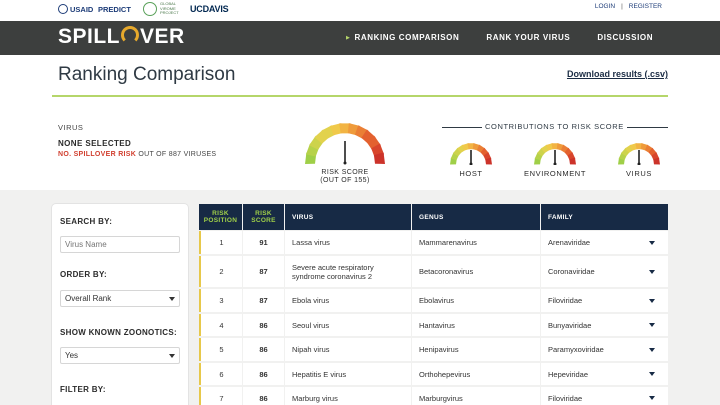 The height and width of the screenshot is (405, 720). Describe the element at coordinates (83, 274) in the screenshot. I see `order-by-heading: ORDER BY:` at that location.